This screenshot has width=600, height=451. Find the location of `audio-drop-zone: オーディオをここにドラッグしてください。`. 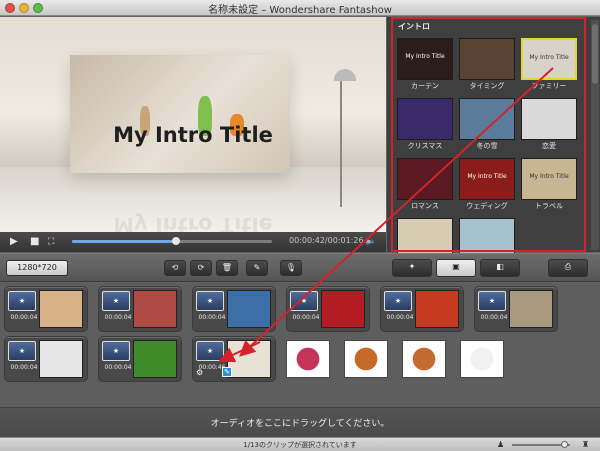

audio-drop-zone: オーディオをここにドラッグしてください。 is located at coordinates (300, 422).